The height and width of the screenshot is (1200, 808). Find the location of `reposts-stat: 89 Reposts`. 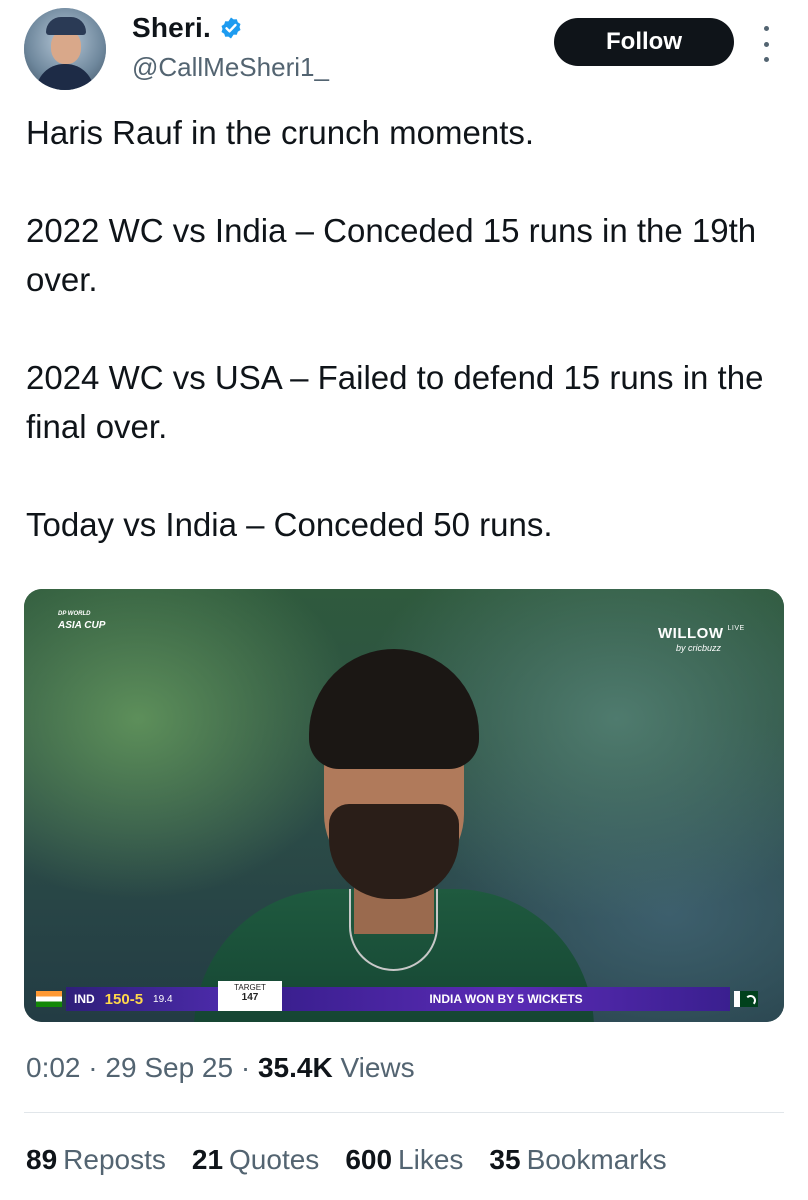

reposts-stat: 89 Reposts is located at coordinates (96, 1160).